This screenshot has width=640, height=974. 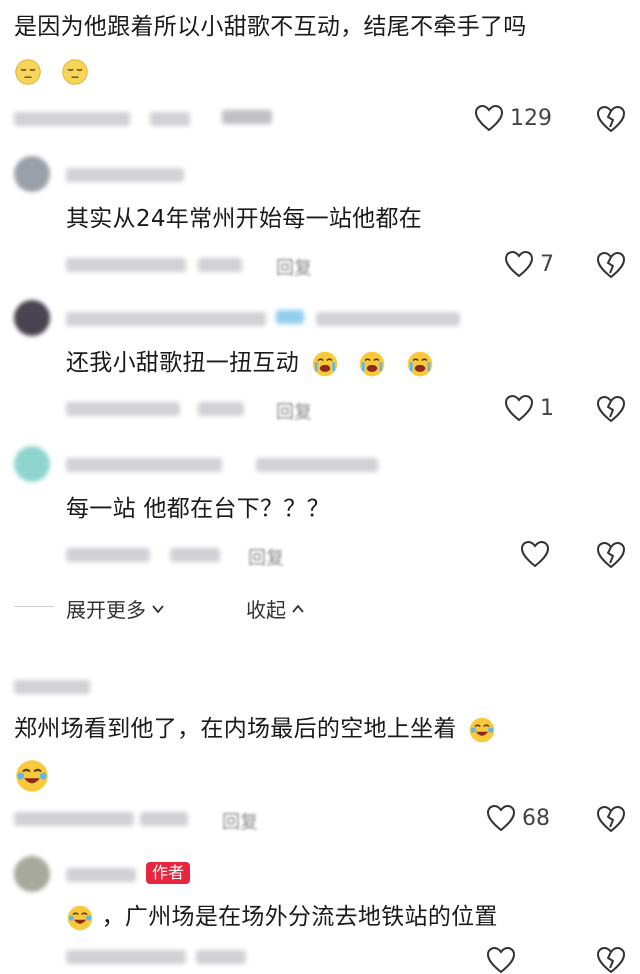 I want to click on collapse-button: 收起, so click(x=276, y=608).